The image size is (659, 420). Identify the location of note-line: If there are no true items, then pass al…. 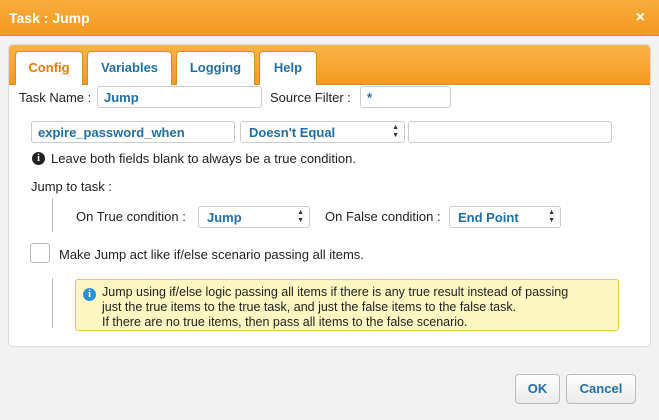
(285, 322).